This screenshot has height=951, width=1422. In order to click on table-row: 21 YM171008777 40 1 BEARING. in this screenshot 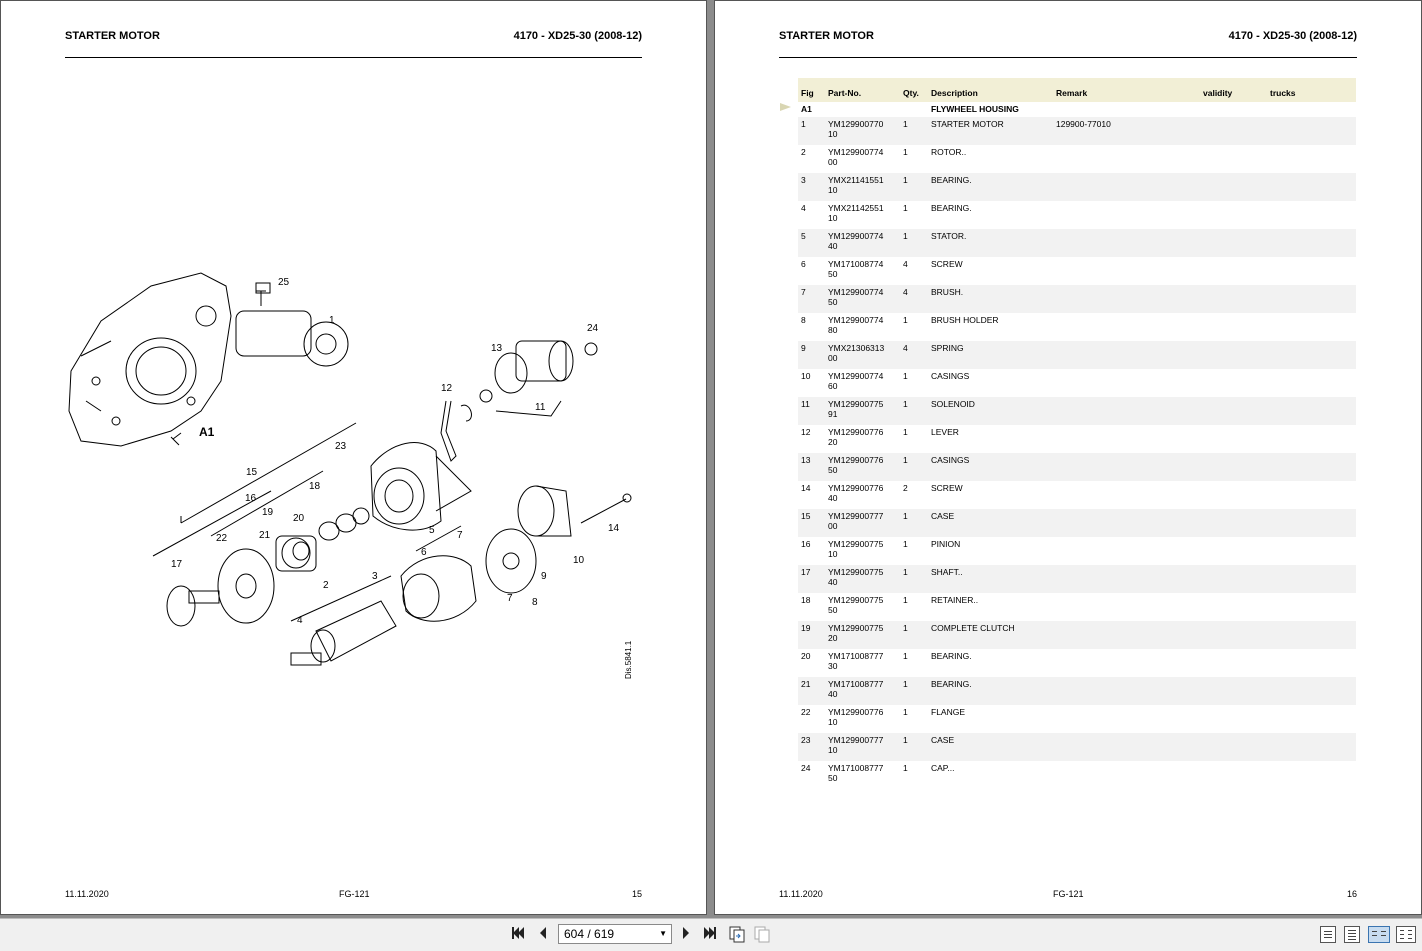, I will do `click(1077, 691)`.